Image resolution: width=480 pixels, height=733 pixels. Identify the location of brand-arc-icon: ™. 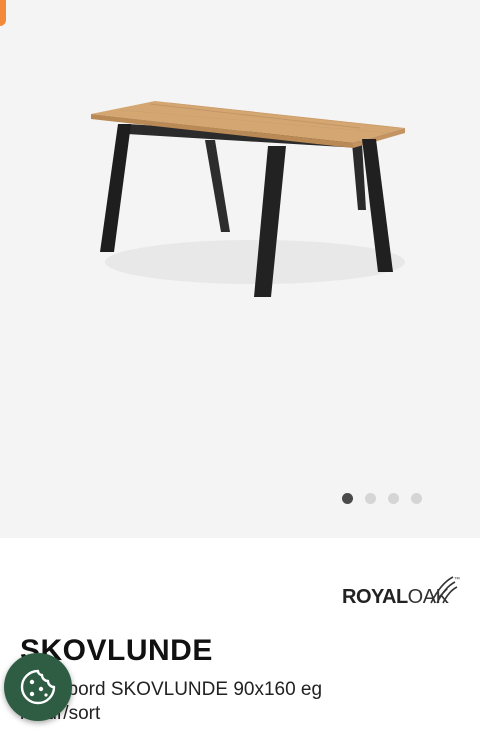
(445, 590).